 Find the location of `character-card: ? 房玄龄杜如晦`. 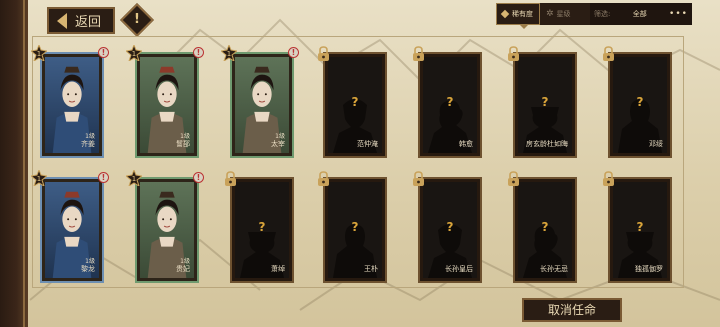

character-card: ? 房玄龄杜如晦 is located at coordinates (542, 102).